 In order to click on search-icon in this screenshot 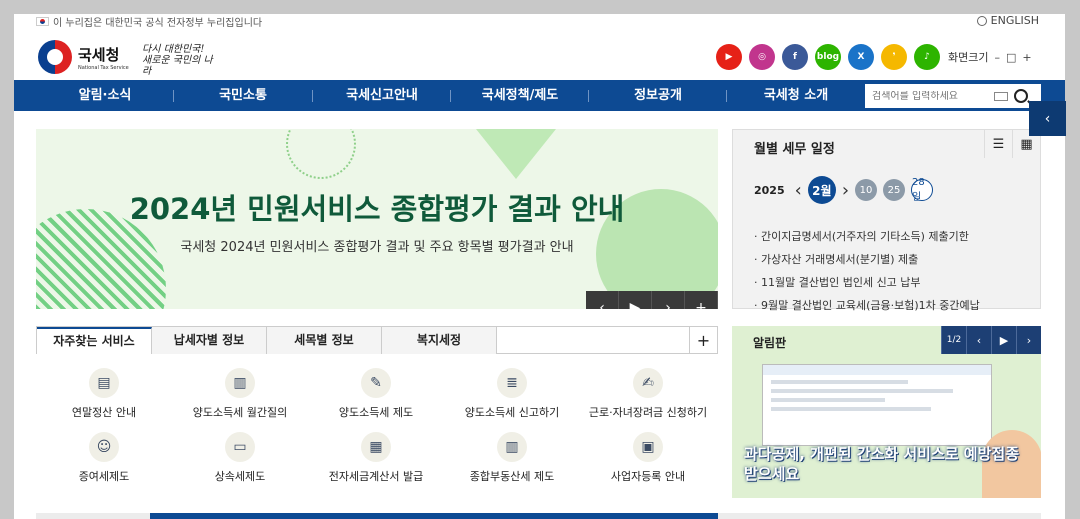, I will do `click(1021, 96)`.